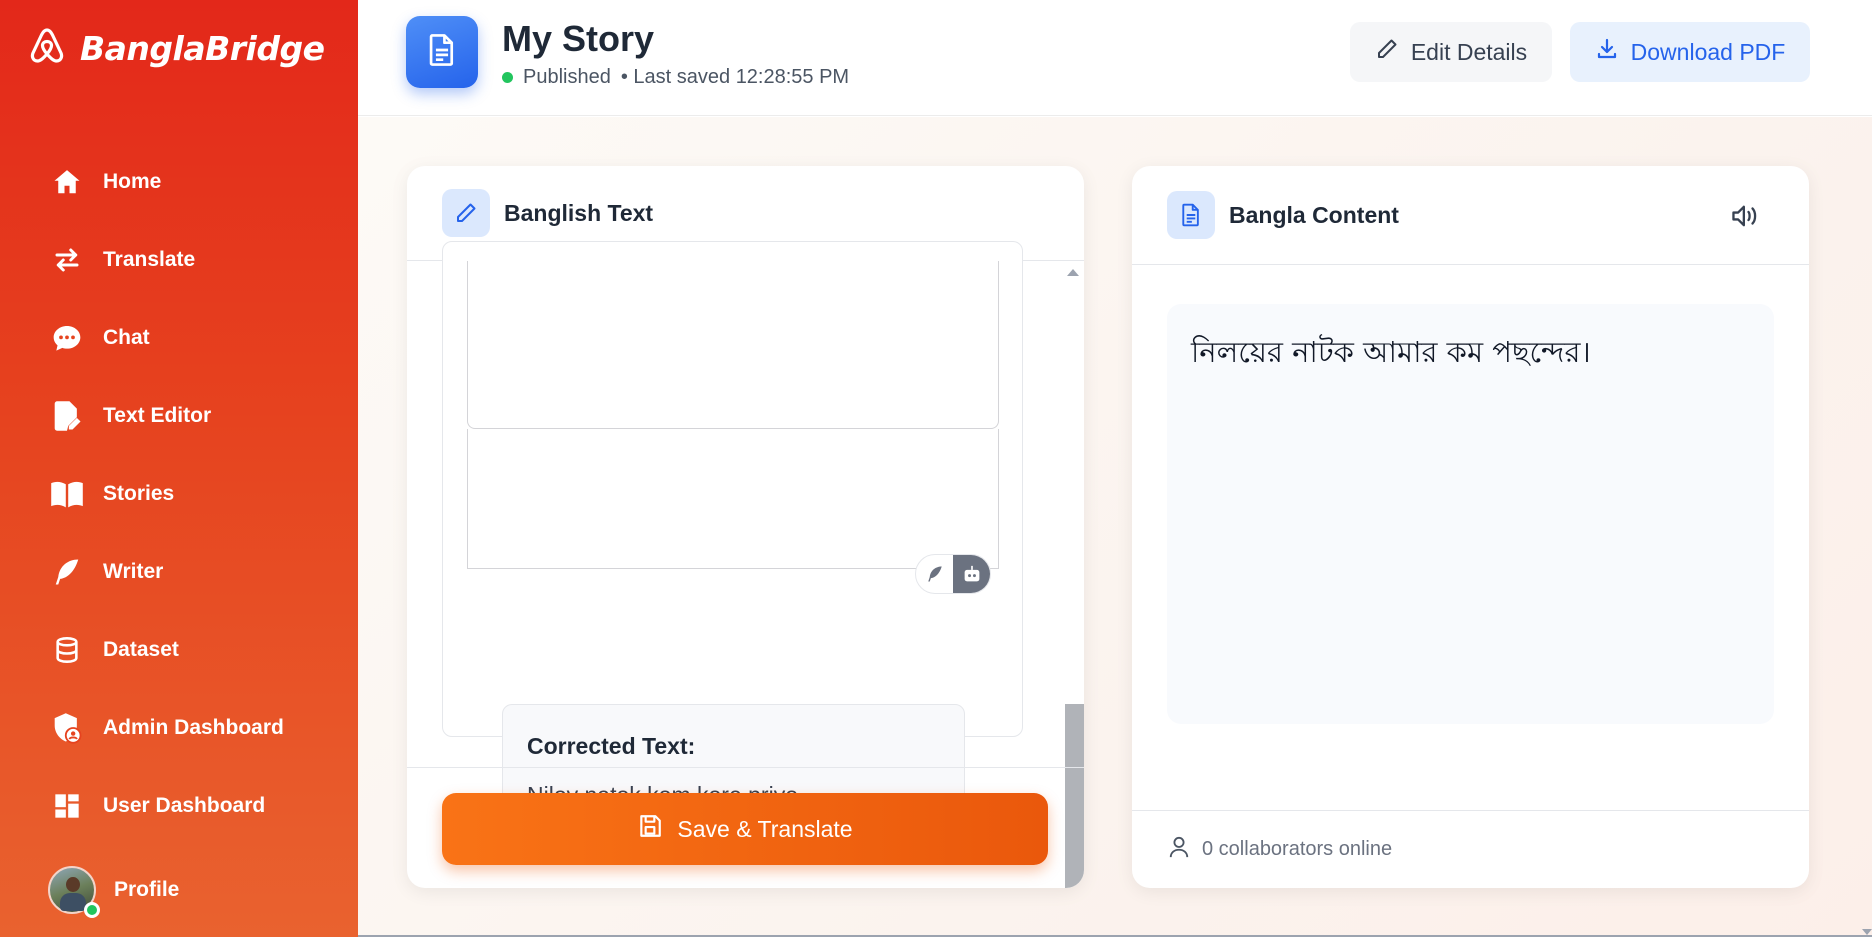  What do you see at coordinates (1867, 932) in the screenshot?
I see `page-scroll-down-icon` at bounding box center [1867, 932].